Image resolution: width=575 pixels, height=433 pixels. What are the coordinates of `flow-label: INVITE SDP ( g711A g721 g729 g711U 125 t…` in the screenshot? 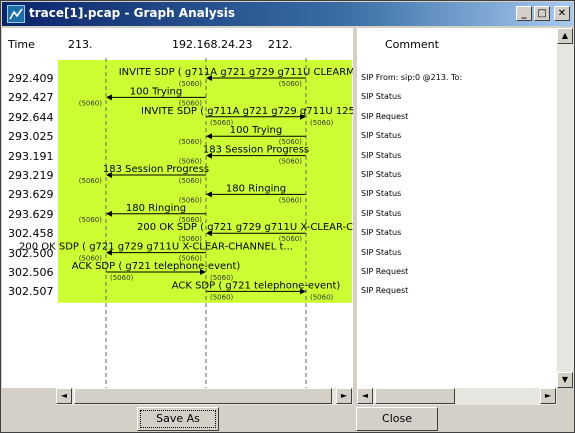 It's located at (247, 111).